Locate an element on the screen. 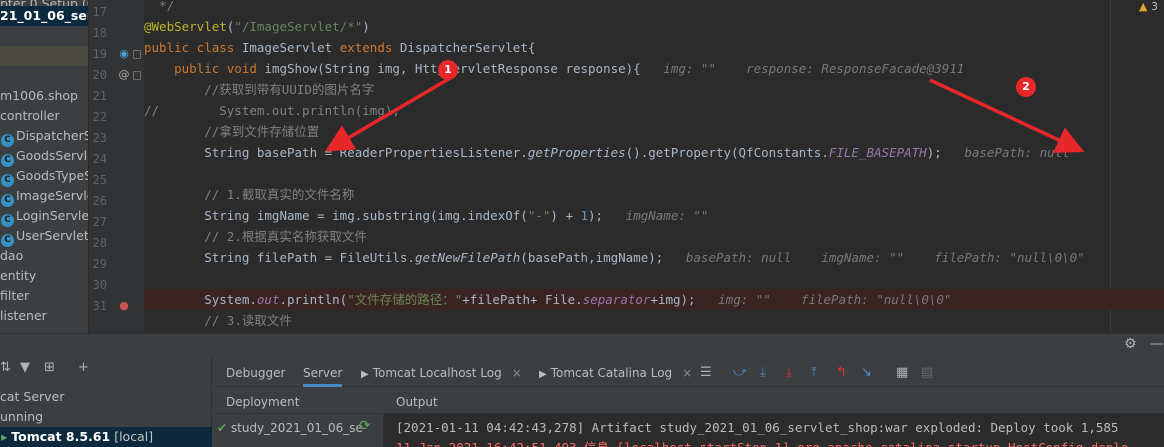  tab-server: Server is located at coordinates (323, 373).